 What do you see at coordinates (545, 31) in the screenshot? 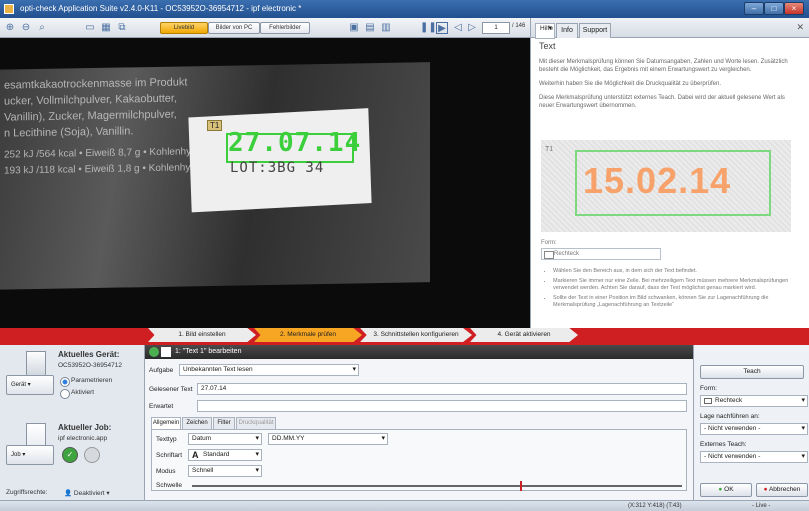
I see `tab-help: Hilfe` at bounding box center [545, 31].